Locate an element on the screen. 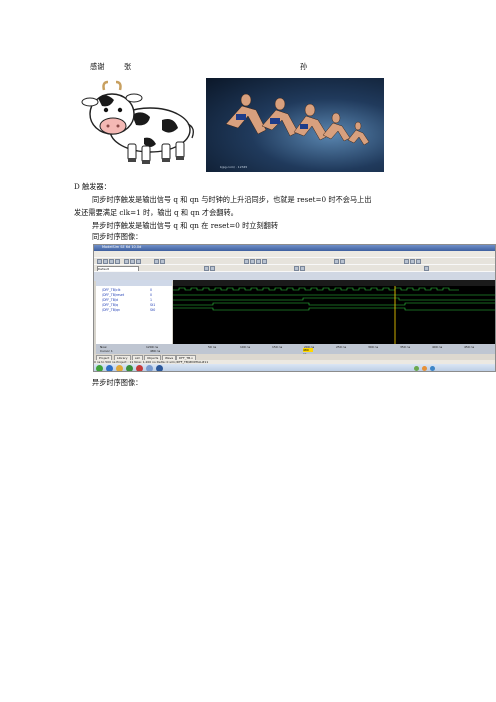  app-icon is located at coordinates (139, 368).